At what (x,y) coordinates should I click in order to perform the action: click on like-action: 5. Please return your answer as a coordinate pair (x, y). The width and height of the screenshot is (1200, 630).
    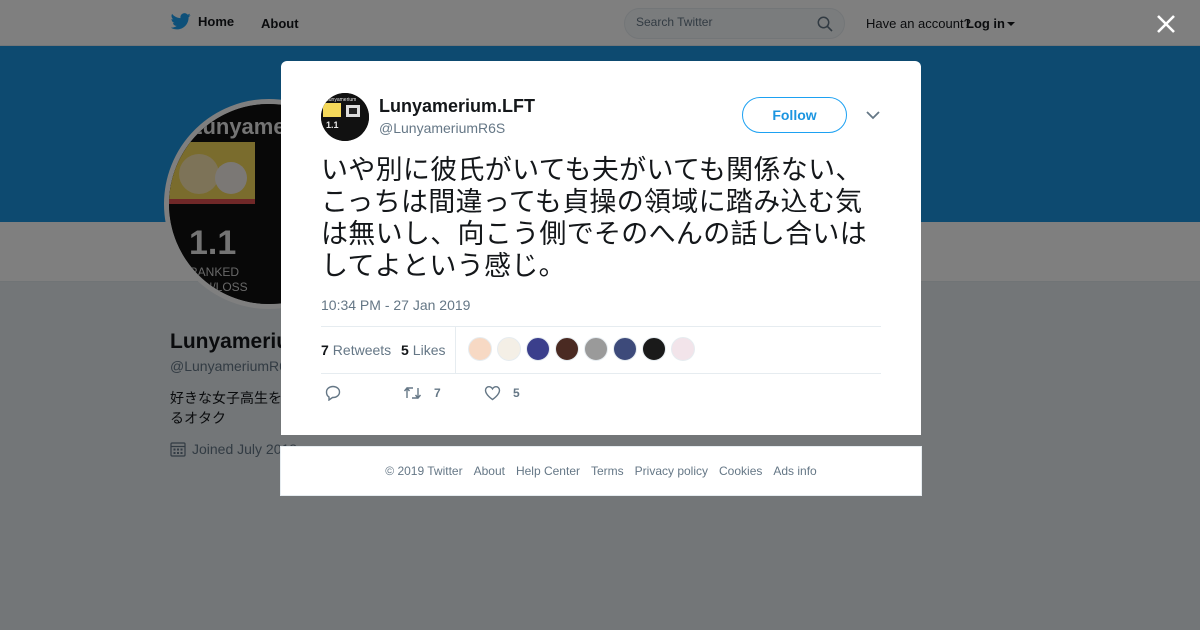
    Looking at the image, I should click on (502, 393).